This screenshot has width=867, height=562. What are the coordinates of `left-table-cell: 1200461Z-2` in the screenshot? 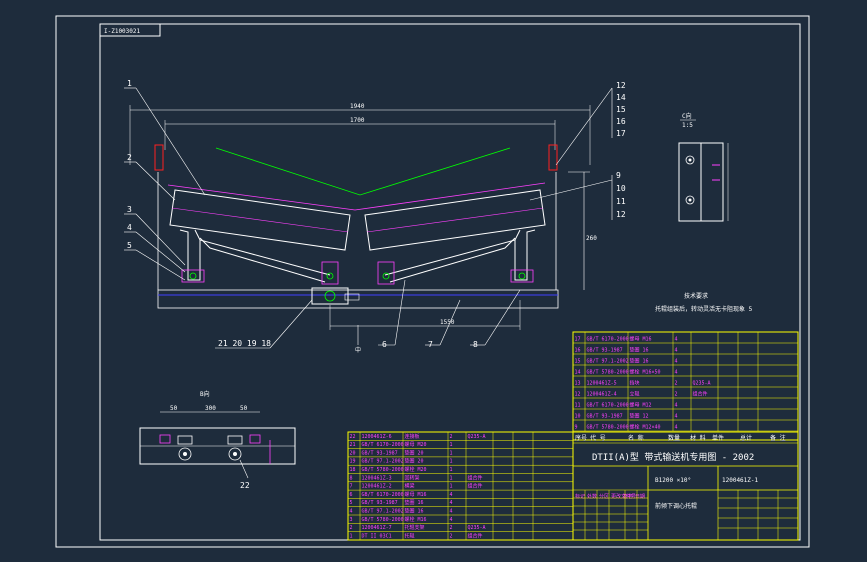 It's located at (377, 487).